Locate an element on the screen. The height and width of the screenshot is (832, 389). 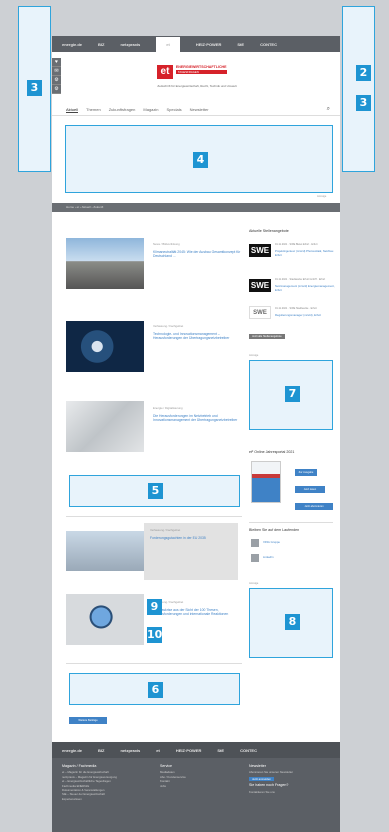
footer-heading: Sie haben noch Fragen? is located at coordinates (269, 785).